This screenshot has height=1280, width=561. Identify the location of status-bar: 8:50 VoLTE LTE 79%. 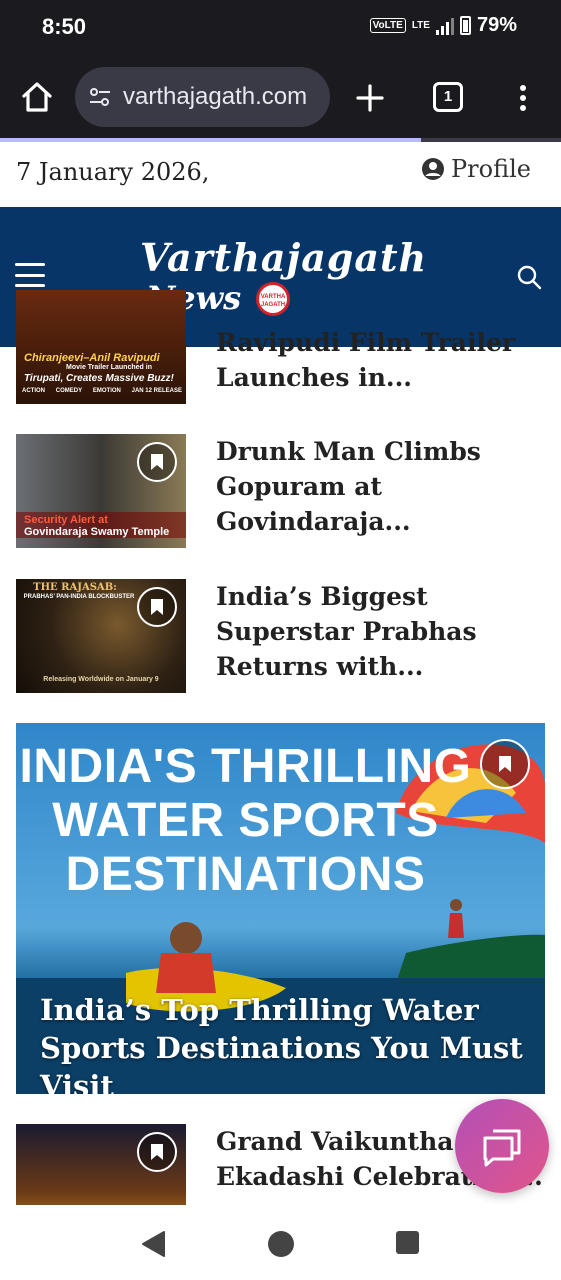
(280, 29).